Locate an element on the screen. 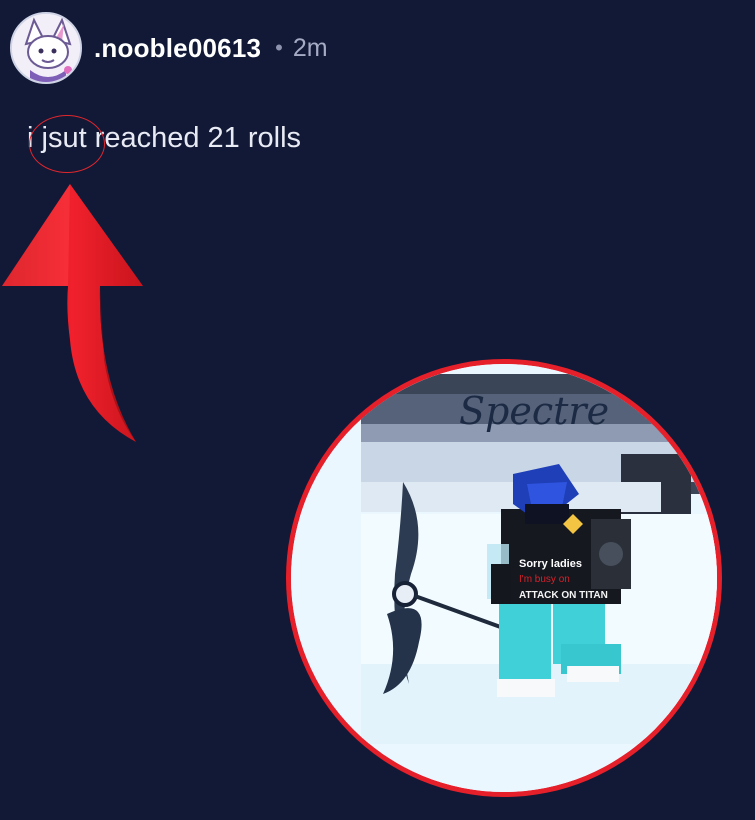 This screenshot has width=755, height=820. shirt-text-line2: I'm busy on is located at coordinates (544, 579).